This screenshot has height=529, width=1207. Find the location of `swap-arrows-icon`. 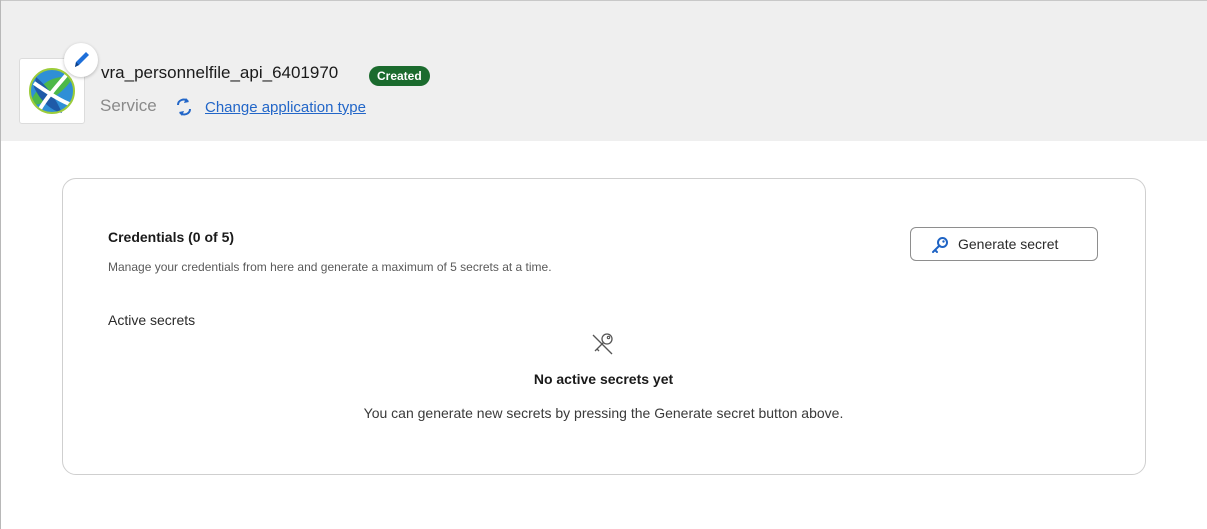

swap-arrows-icon is located at coordinates (184, 107).